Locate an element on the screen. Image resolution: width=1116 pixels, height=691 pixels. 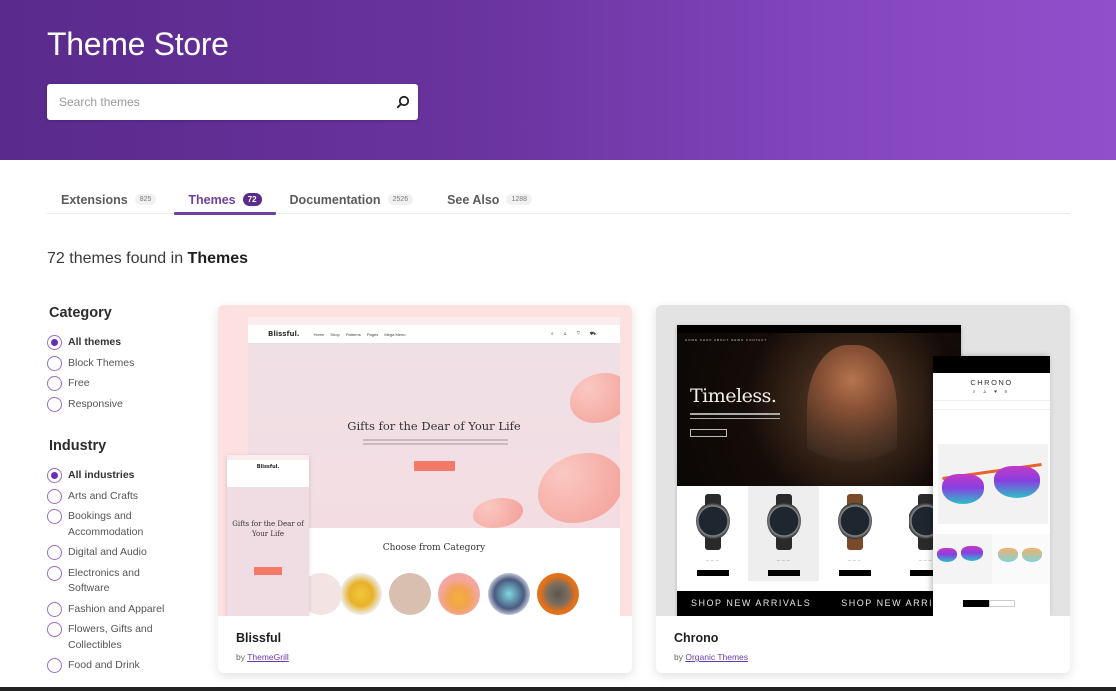
theme-author-line: by Organic Themes is located at coordinates (711, 657).